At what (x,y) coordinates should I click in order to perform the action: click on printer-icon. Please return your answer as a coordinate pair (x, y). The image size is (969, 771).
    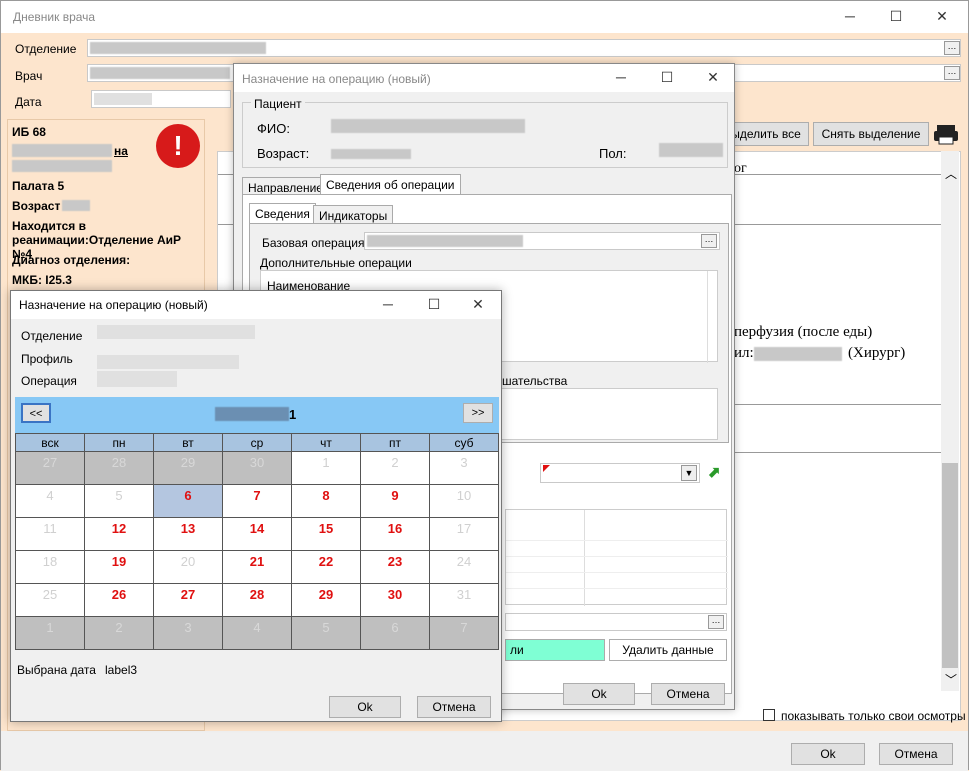
    Looking at the image, I should click on (946, 134).